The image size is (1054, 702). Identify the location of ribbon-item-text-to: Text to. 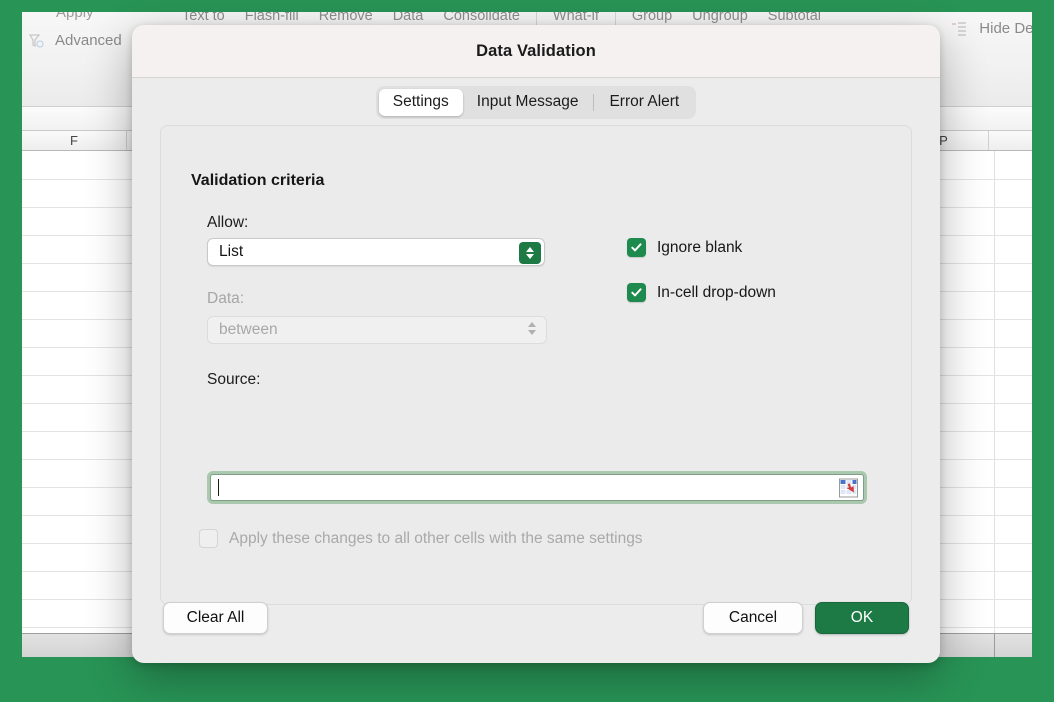
(203, 18).